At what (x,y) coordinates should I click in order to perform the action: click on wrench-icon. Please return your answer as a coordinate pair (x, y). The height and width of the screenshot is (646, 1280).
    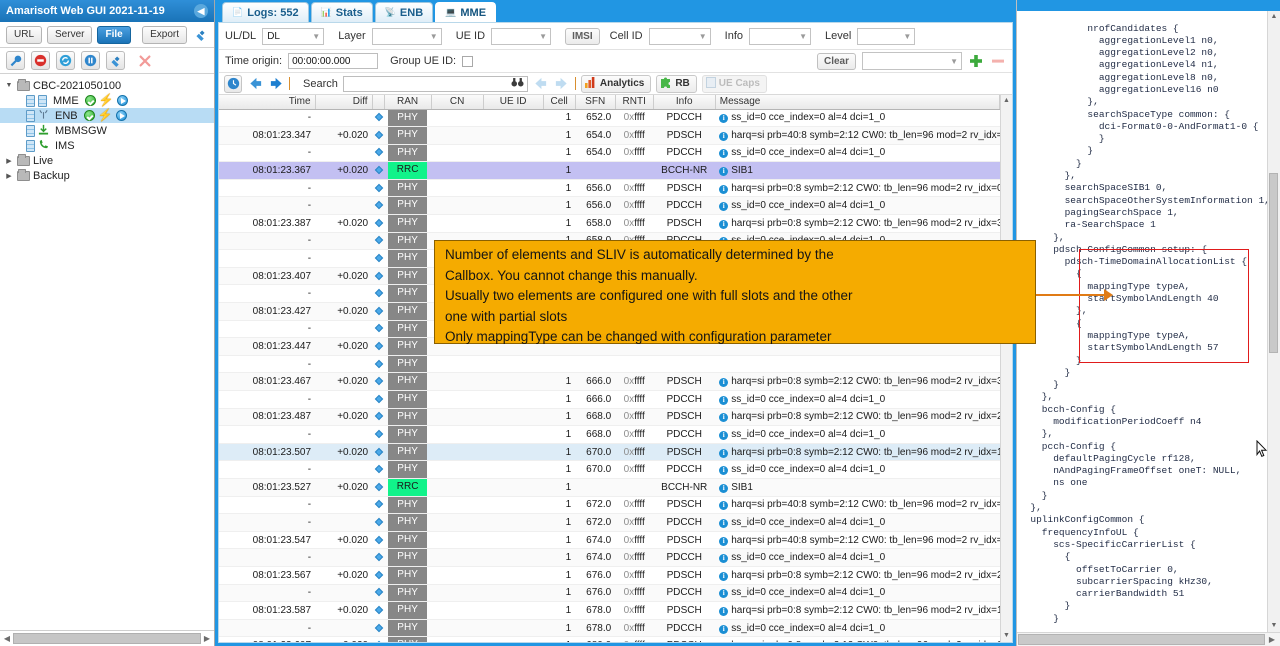
    Looking at the image, I should click on (15, 60).